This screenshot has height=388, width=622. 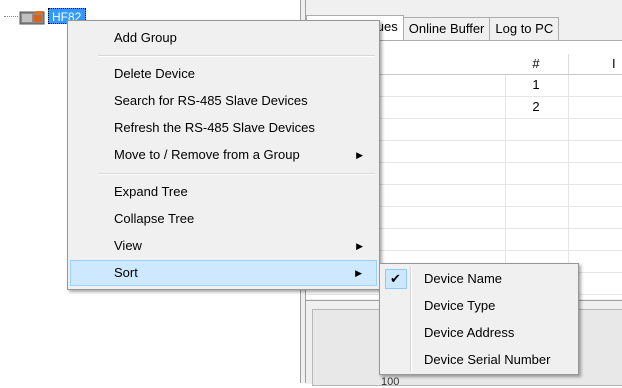 What do you see at coordinates (223, 219) in the screenshot?
I see `menu-item-collapse-tree: Collapse Tree` at bounding box center [223, 219].